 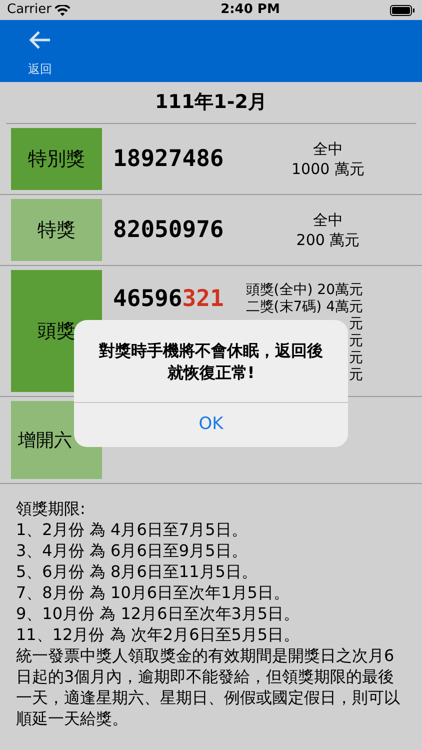 What do you see at coordinates (132, 550) in the screenshot?
I see `claim-note: 3、4月份 為 6月6日至9月5日。` at bounding box center [132, 550].